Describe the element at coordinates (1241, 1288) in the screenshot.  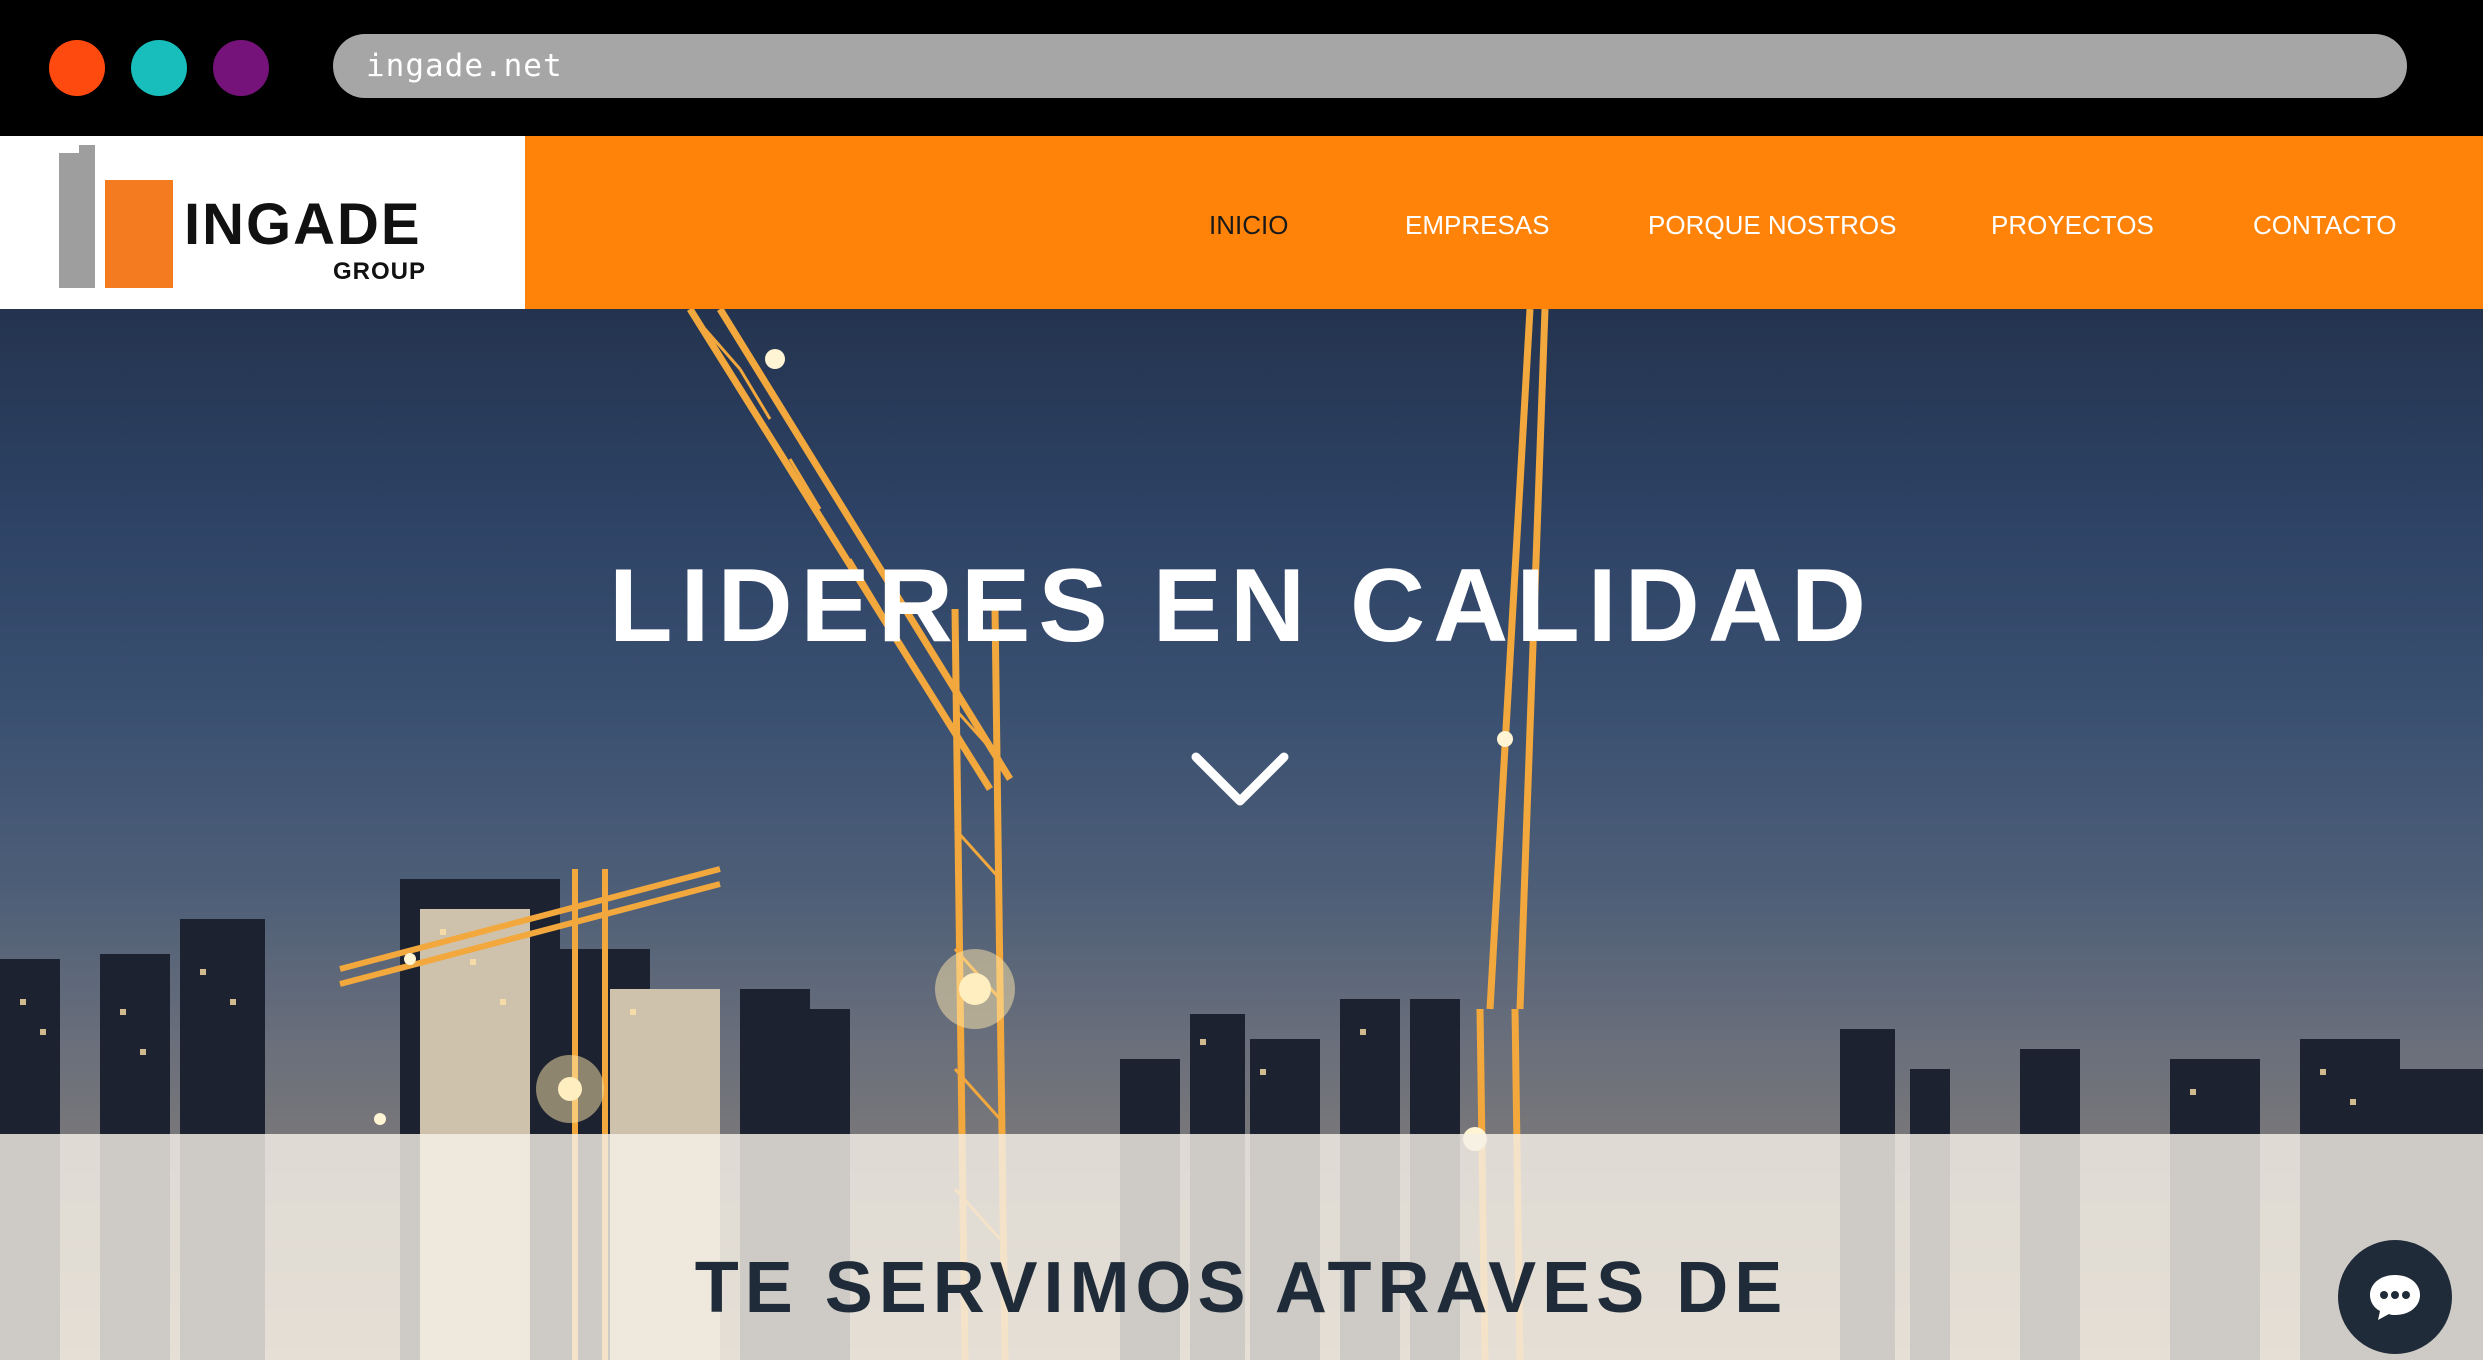
I see `section-title: TE SERVIMOS ATRAVES DE` at that location.